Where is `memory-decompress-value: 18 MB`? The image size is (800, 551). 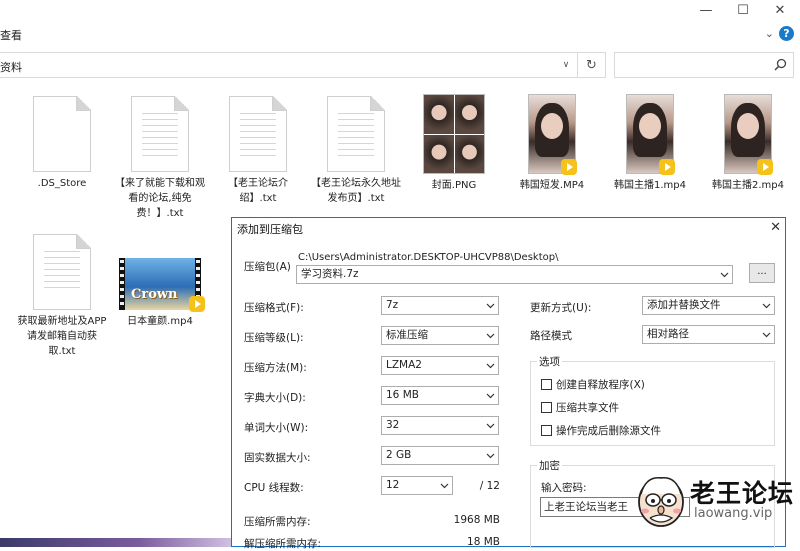
memory-decompress-value: 18 MB is located at coordinates (483, 542).